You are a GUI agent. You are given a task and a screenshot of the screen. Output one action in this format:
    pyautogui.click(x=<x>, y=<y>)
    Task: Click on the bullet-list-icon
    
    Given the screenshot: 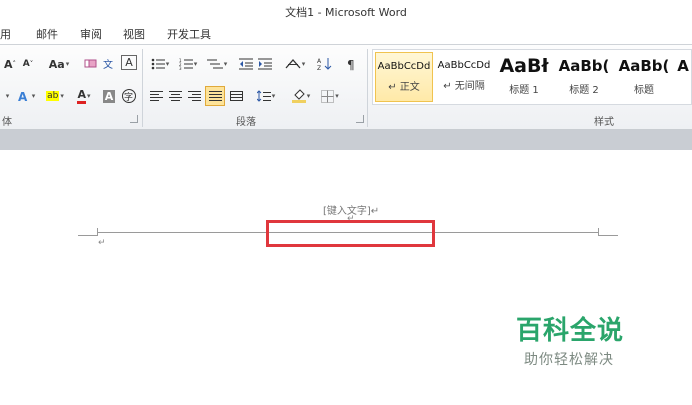 What is the action you would take?
    pyautogui.click(x=158, y=64)
    